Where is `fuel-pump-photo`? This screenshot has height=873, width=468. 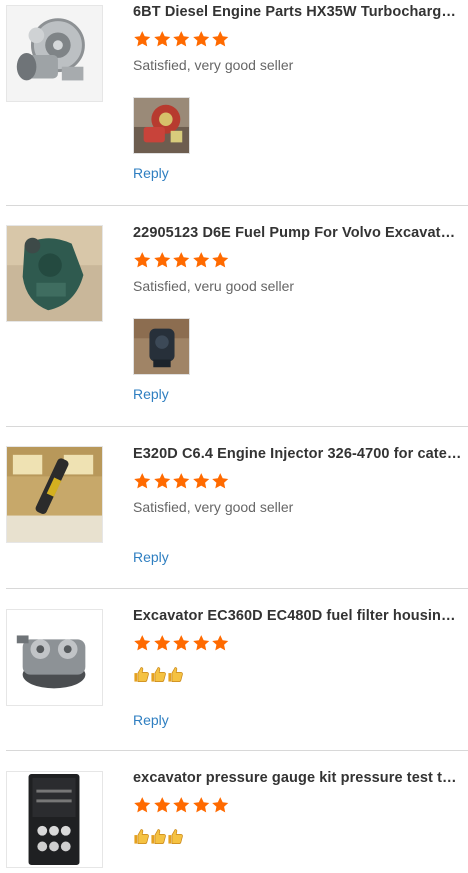 fuel-pump-photo is located at coordinates (161, 346).